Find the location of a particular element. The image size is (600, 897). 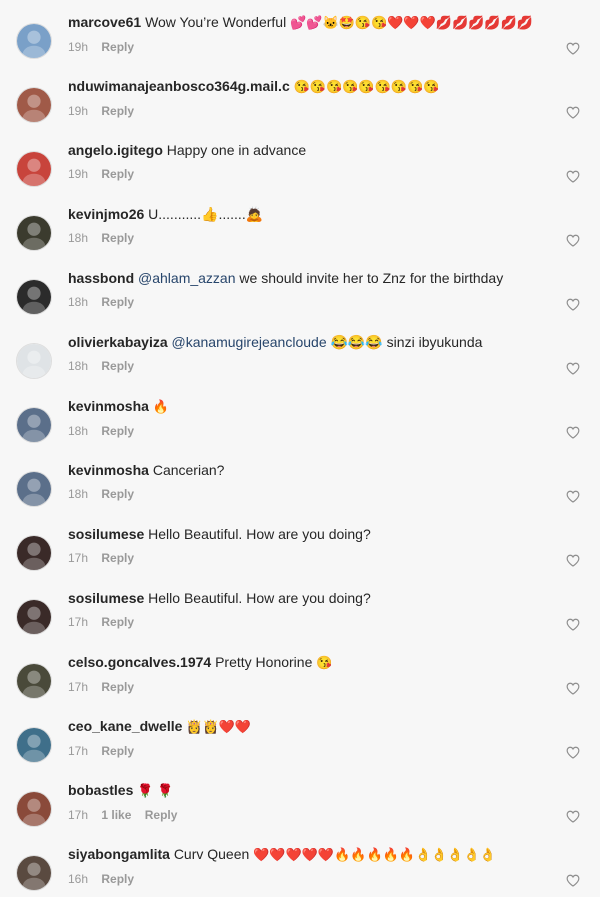

comment-text: Wow You’re Wonderful is located at coordinates (216, 22).